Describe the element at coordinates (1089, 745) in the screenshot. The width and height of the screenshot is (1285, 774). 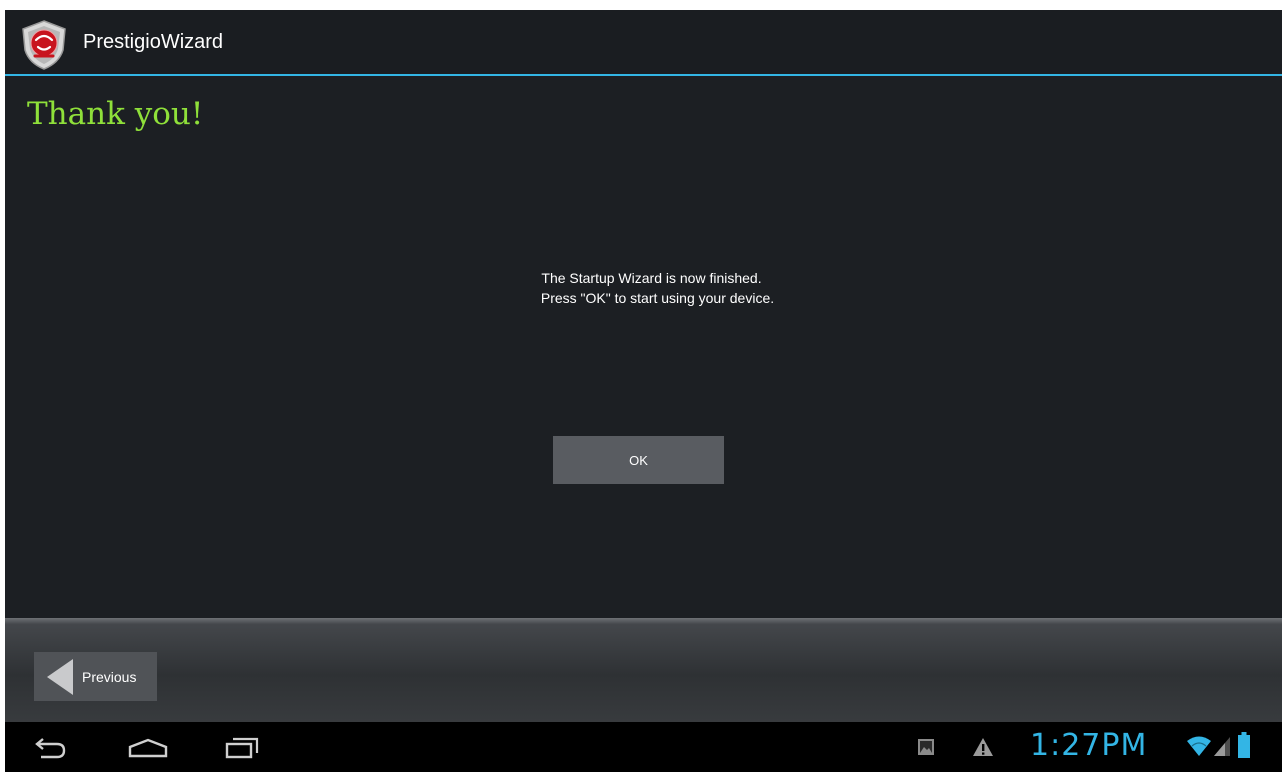
I see `status-clock: 1:27PM` at that location.